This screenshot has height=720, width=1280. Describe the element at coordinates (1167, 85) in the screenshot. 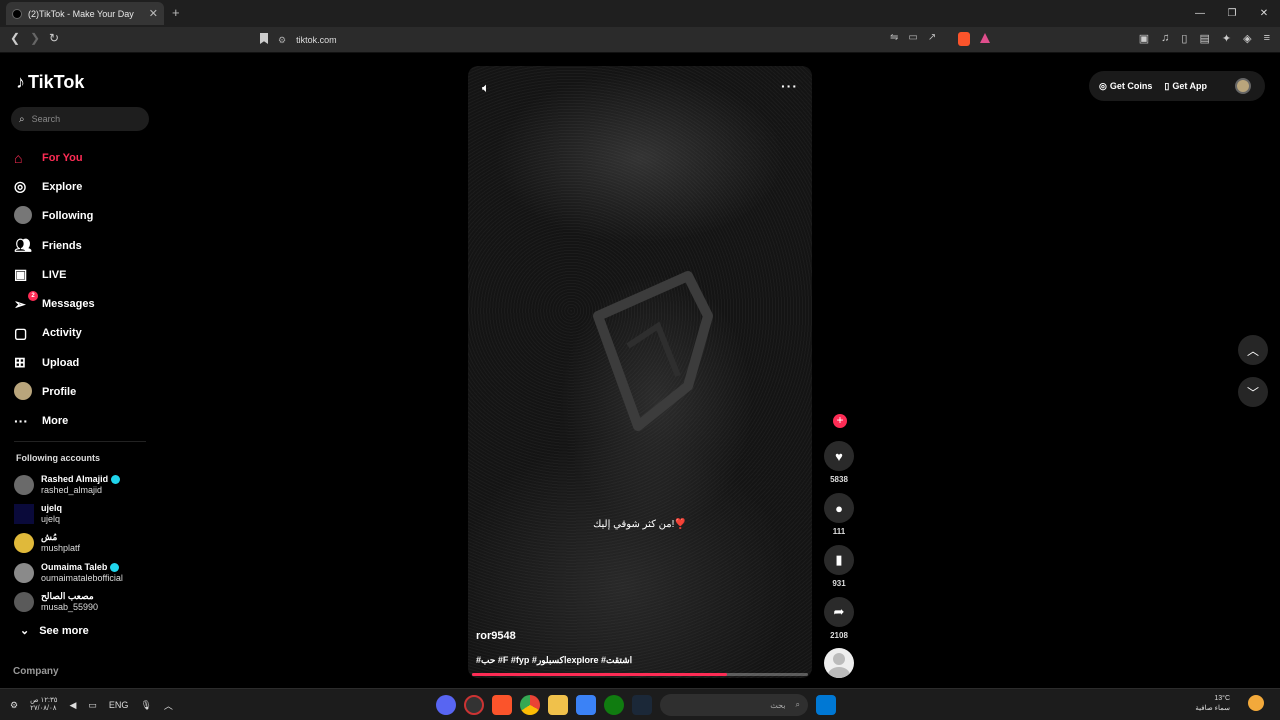

I see `phone-icon: ▯` at that location.